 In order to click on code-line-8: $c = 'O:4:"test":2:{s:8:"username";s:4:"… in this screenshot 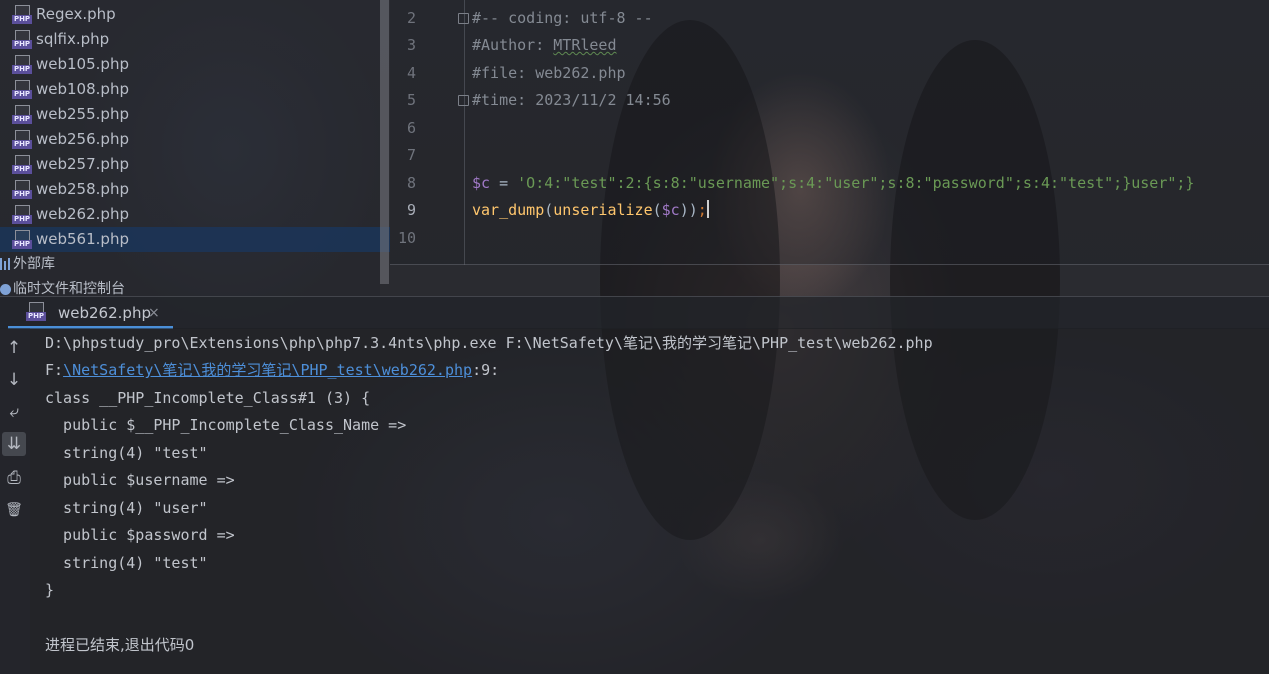, I will do `click(833, 183)`.